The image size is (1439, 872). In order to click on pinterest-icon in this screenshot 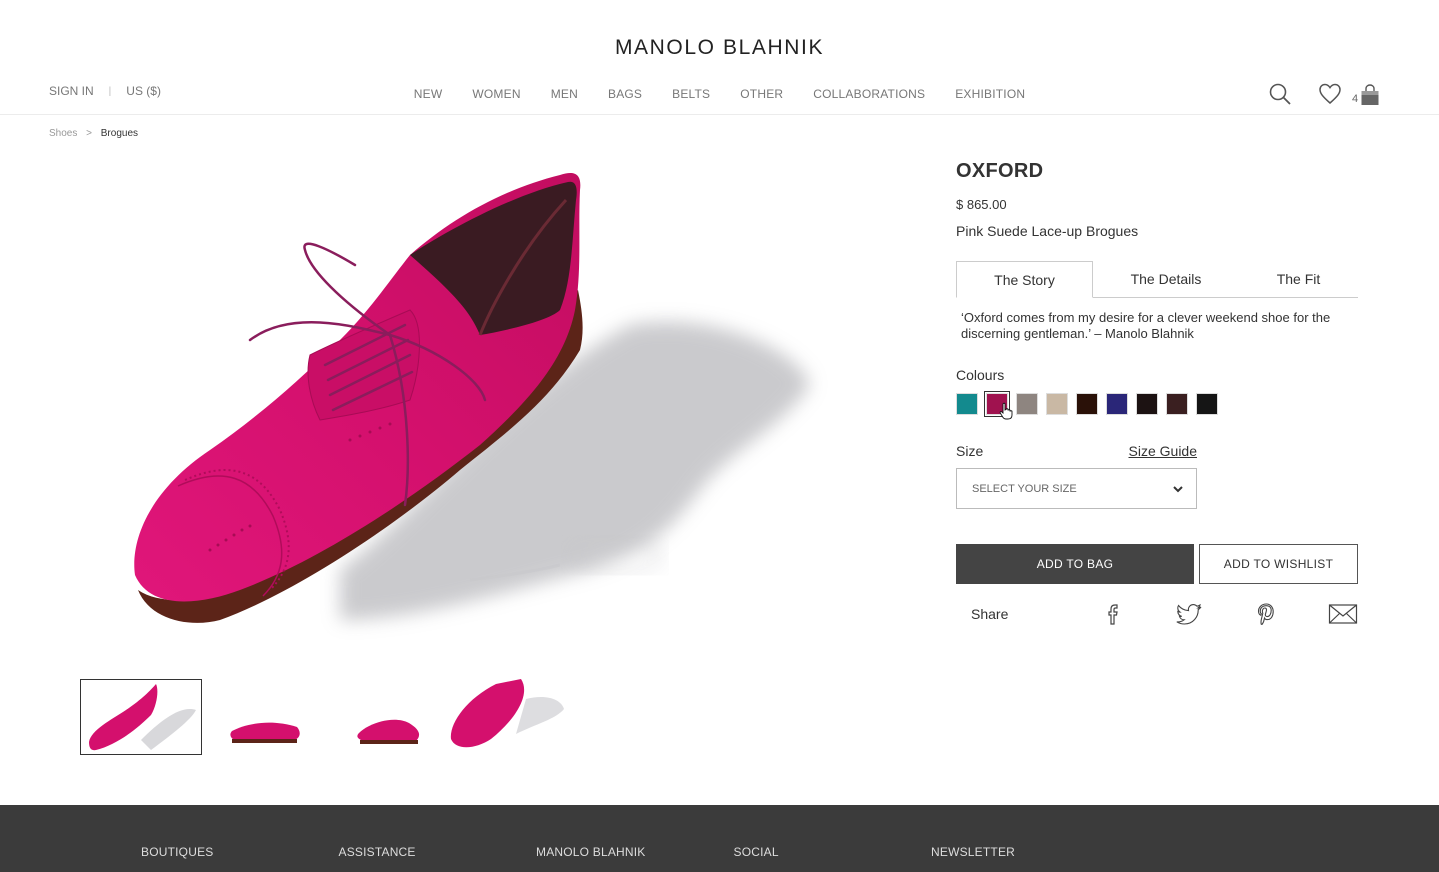, I will do `click(1266, 614)`.